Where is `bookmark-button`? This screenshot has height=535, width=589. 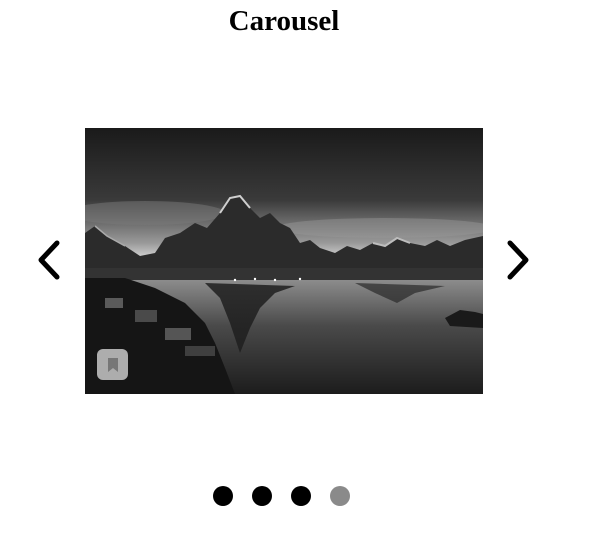 bookmark-button is located at coordinates (112, 364).